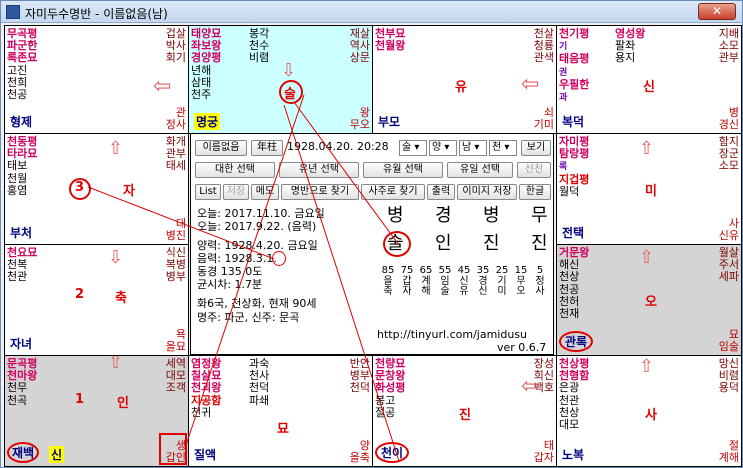  I want to click on palace-big-label: 미, so click(651, 191).